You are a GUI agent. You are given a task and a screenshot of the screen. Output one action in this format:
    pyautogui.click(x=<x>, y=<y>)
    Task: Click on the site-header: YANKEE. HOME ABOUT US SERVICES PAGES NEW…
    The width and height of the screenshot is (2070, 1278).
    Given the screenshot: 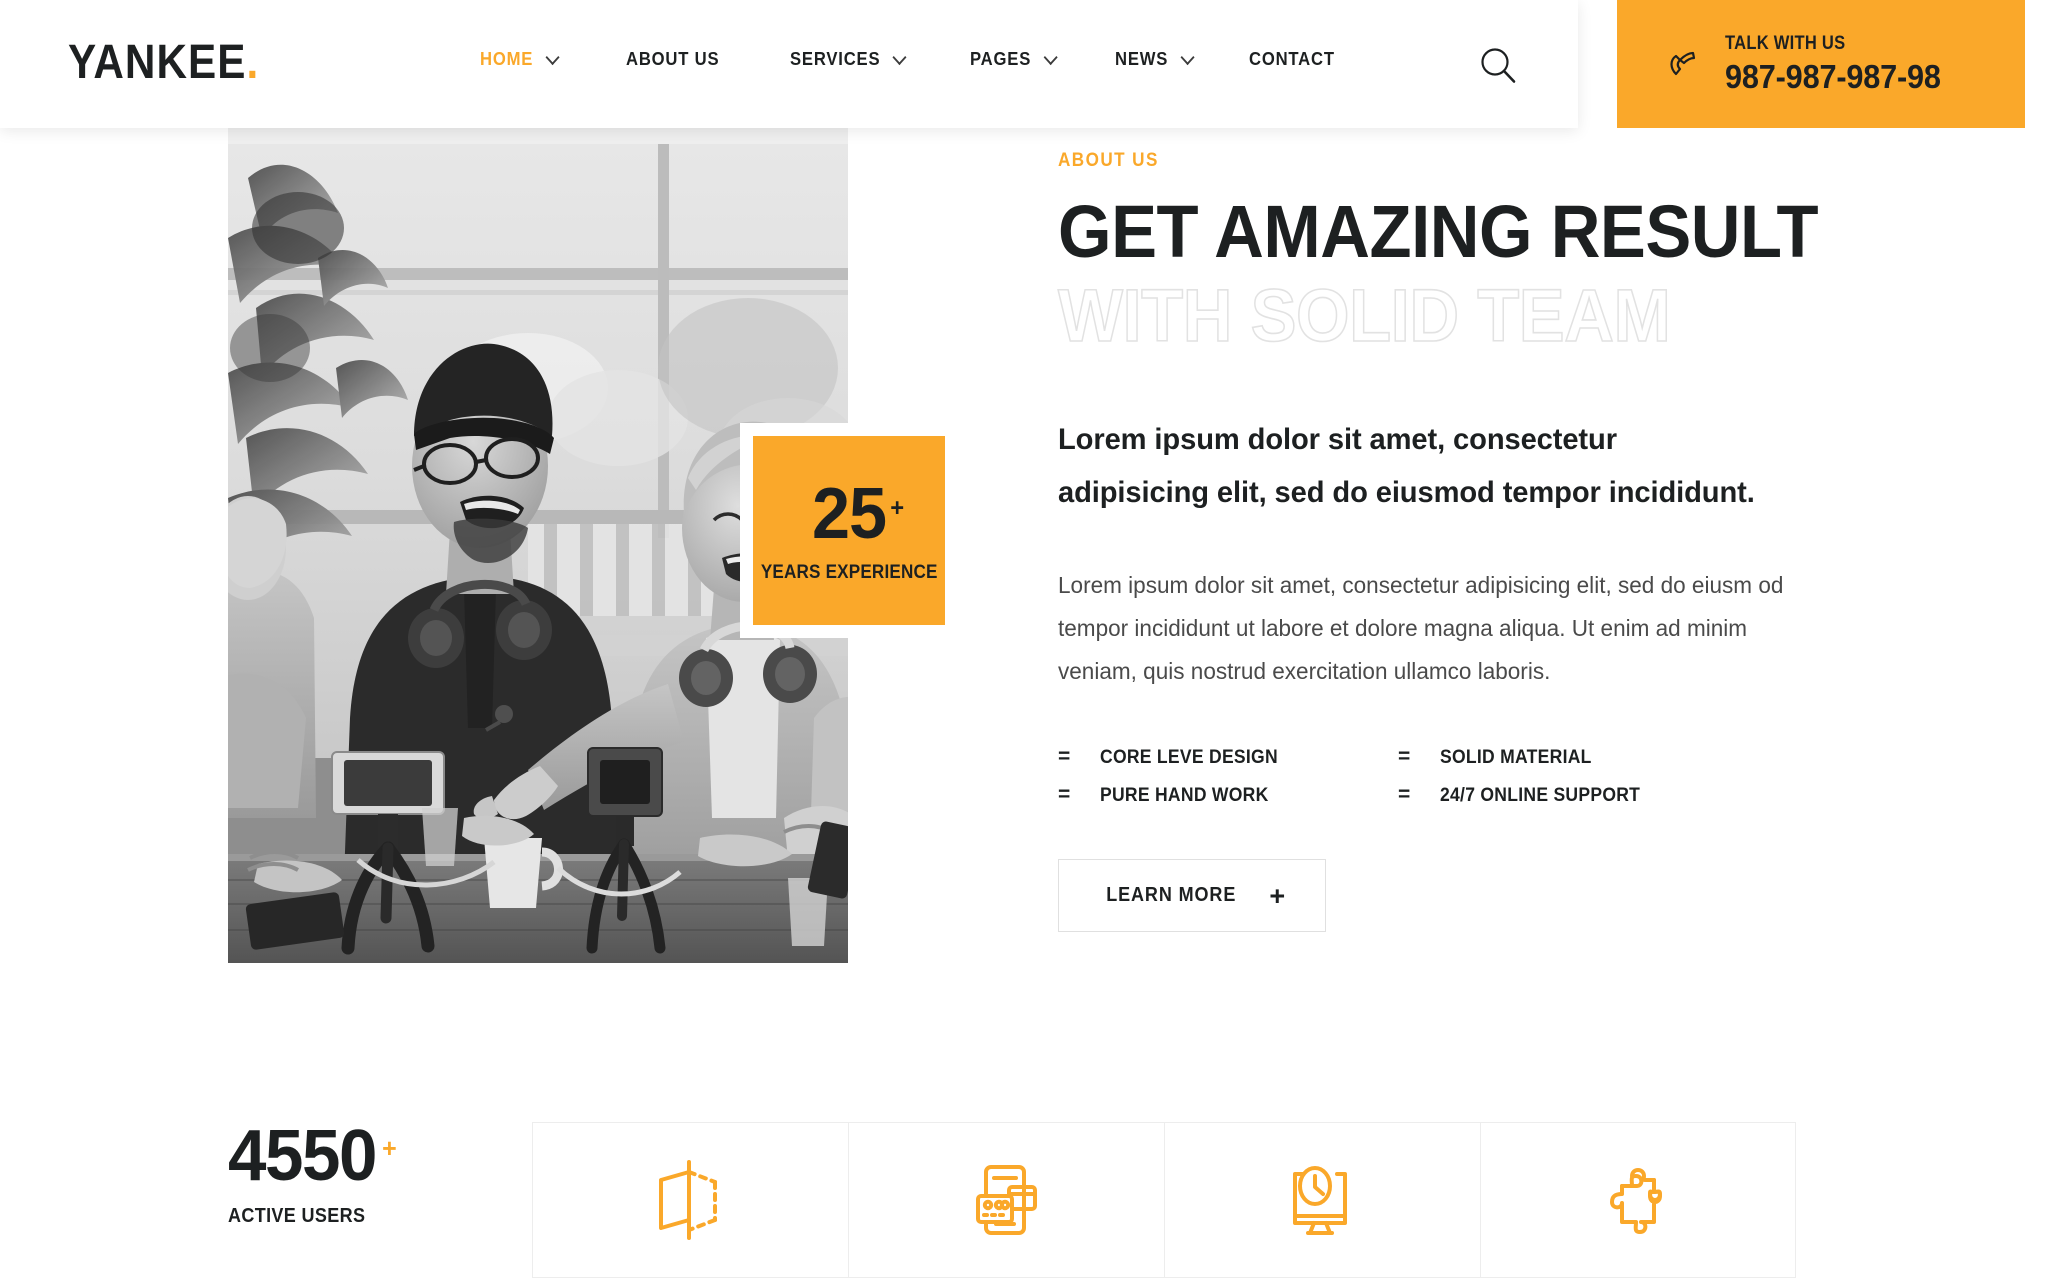 What is the action you would take?
    pyautogui.click(x=789, y=64)
    